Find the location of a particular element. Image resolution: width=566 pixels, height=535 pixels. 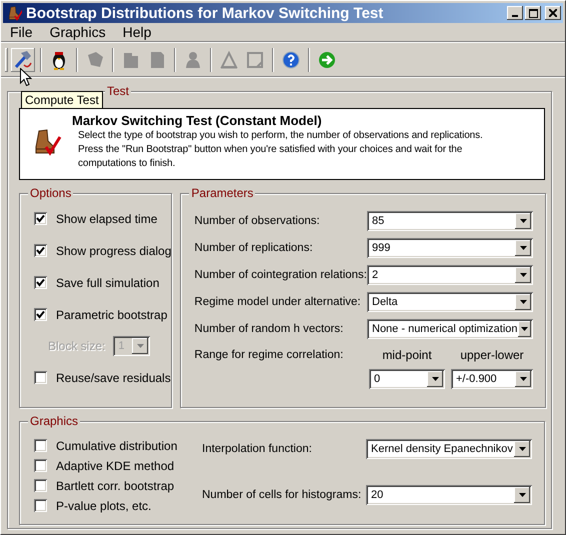

group-title: Test is located at coordinates (118, 91).